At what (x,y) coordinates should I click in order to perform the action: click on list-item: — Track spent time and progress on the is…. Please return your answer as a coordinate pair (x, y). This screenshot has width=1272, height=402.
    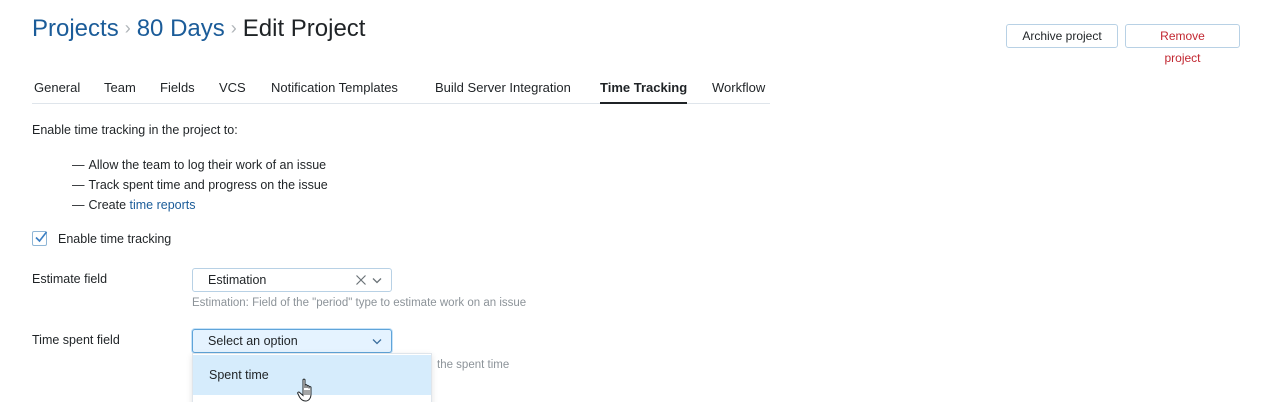
    Looking at the image, I should click on (200, 185).